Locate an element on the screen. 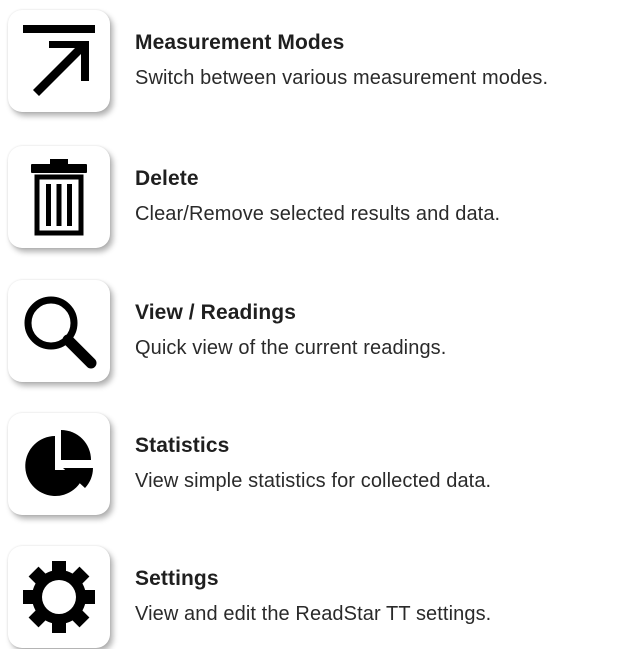 This screenshot has width=637, height=649. statistics-button is located at coordinates (59, 464).